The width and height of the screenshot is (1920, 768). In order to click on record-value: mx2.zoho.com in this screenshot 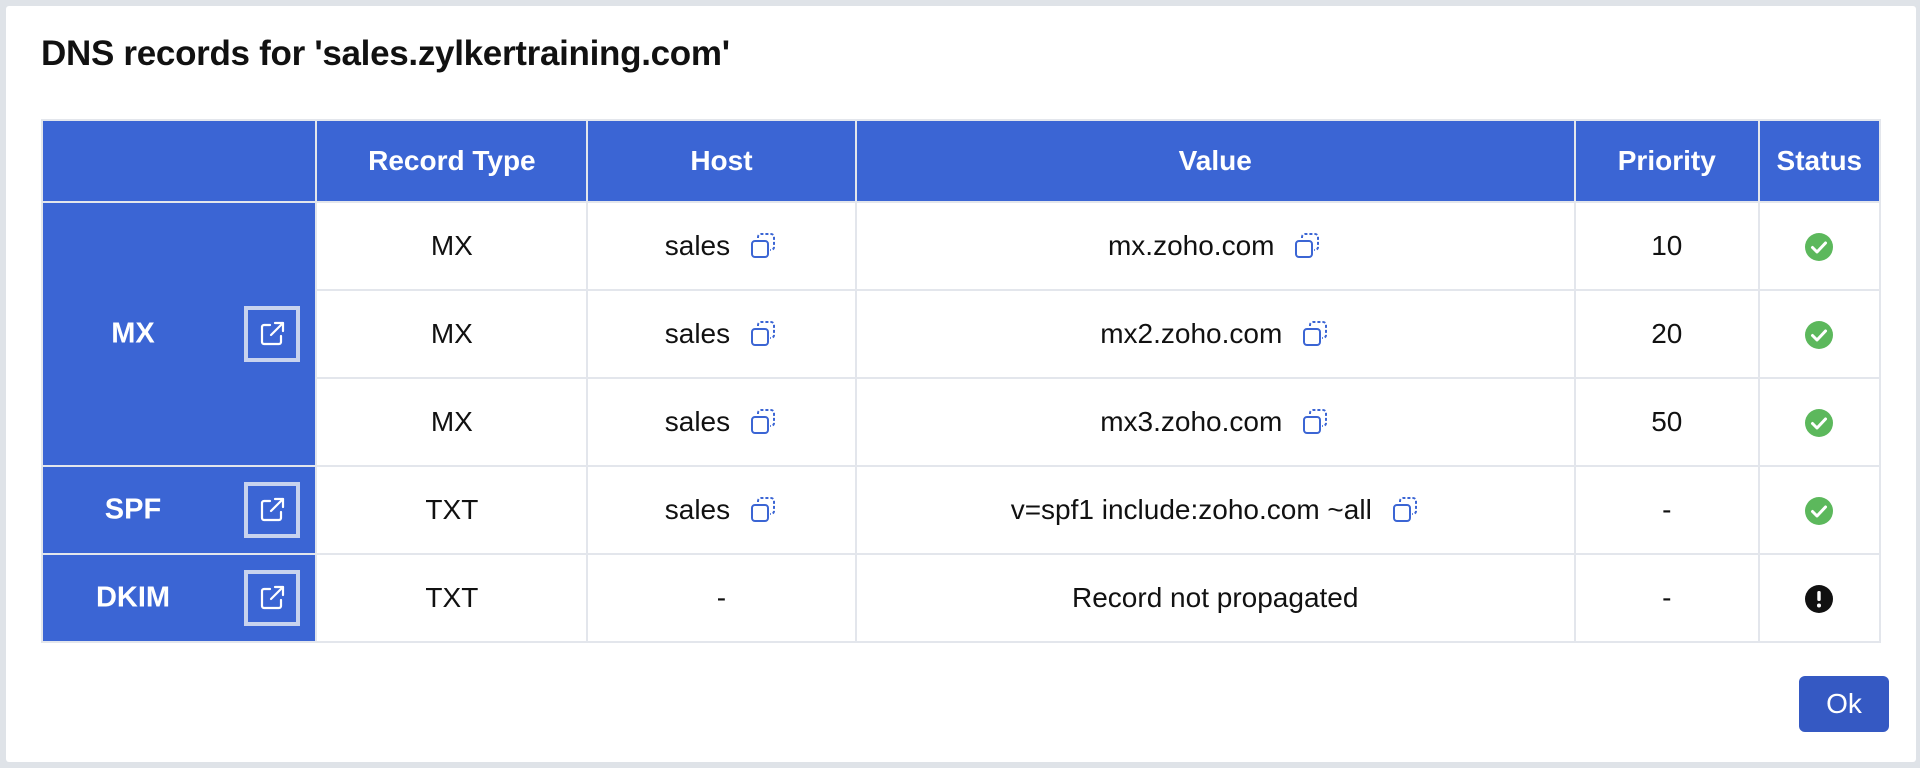, I will do `click(1191, 333)`.